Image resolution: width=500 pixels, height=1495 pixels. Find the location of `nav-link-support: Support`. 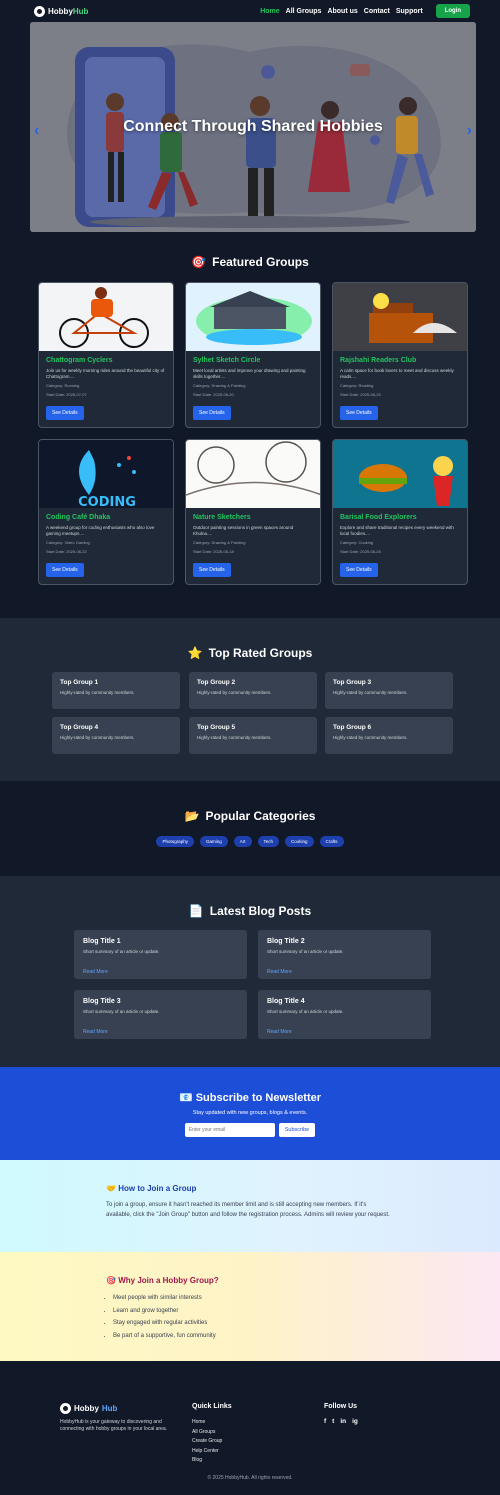

nav-link-support: Support is located at coordinates (409, 11).